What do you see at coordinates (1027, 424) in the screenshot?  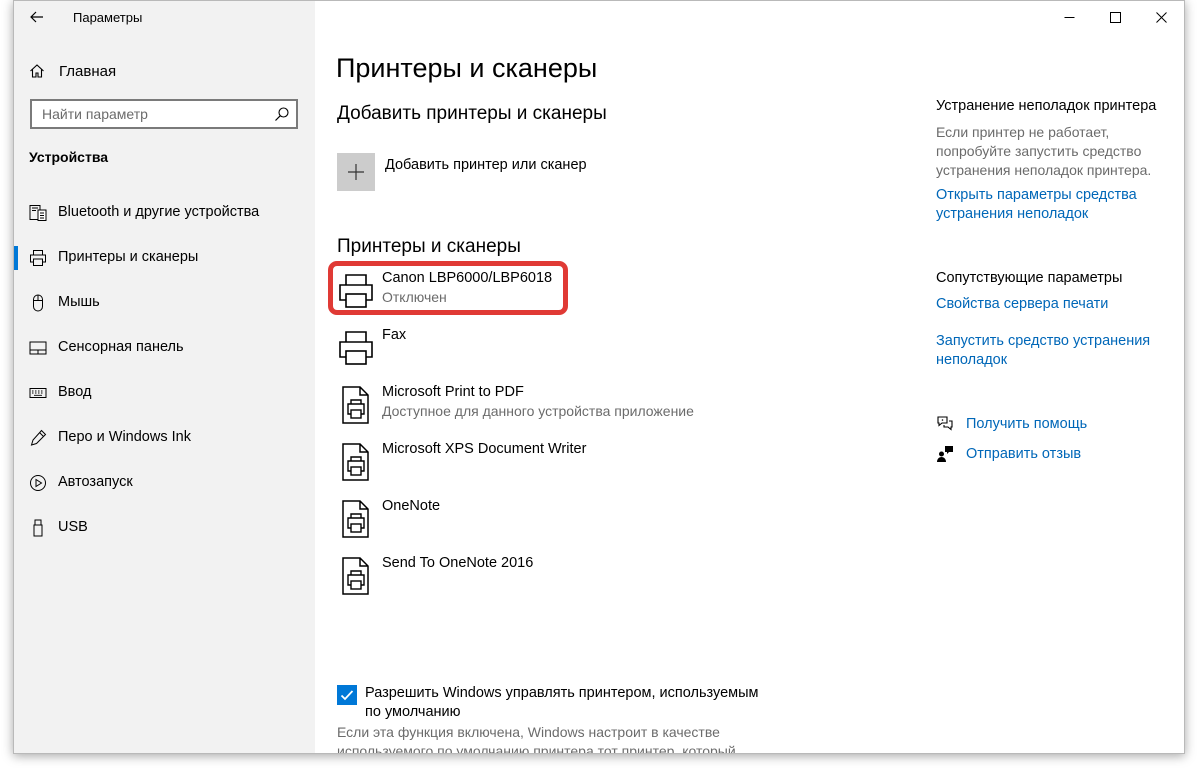 I see `get-help-label: Получить помощь` at bounding box center [1027, 424].